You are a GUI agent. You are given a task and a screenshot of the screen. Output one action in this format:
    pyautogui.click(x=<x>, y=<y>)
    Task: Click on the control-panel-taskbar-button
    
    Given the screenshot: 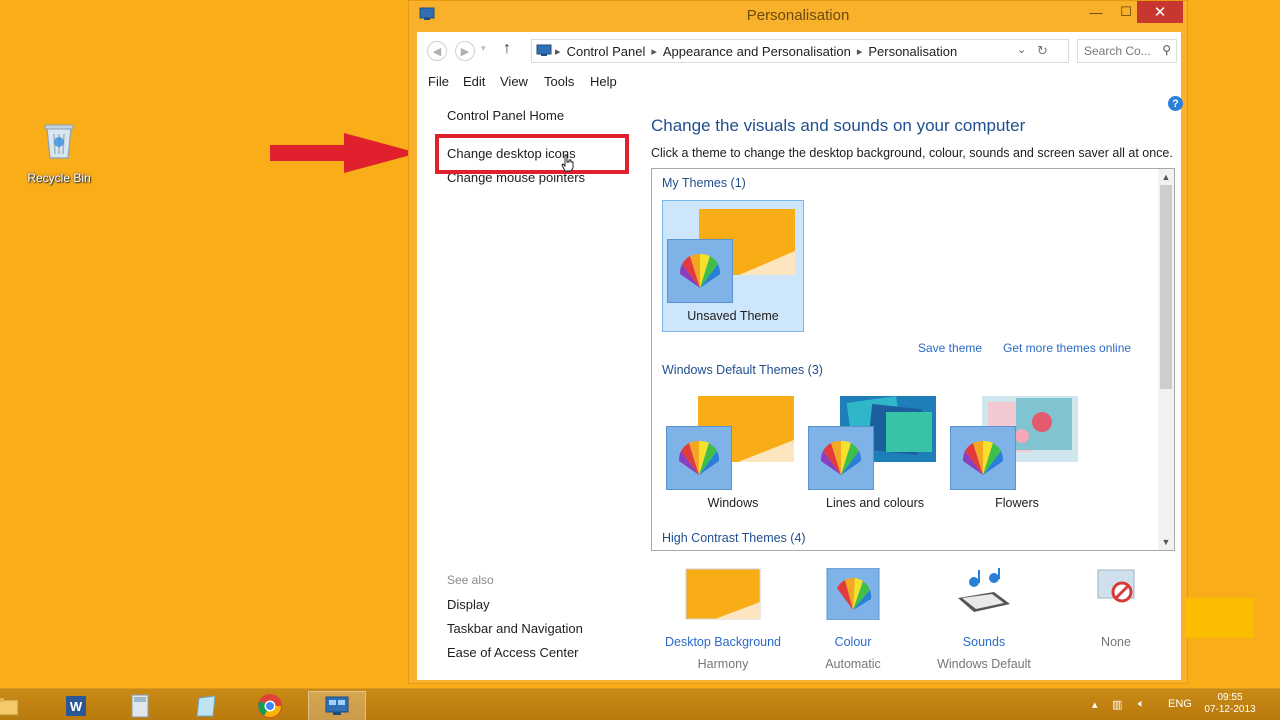 What is the action you would take?
    pyautogui.click(x=337, y=705)
    